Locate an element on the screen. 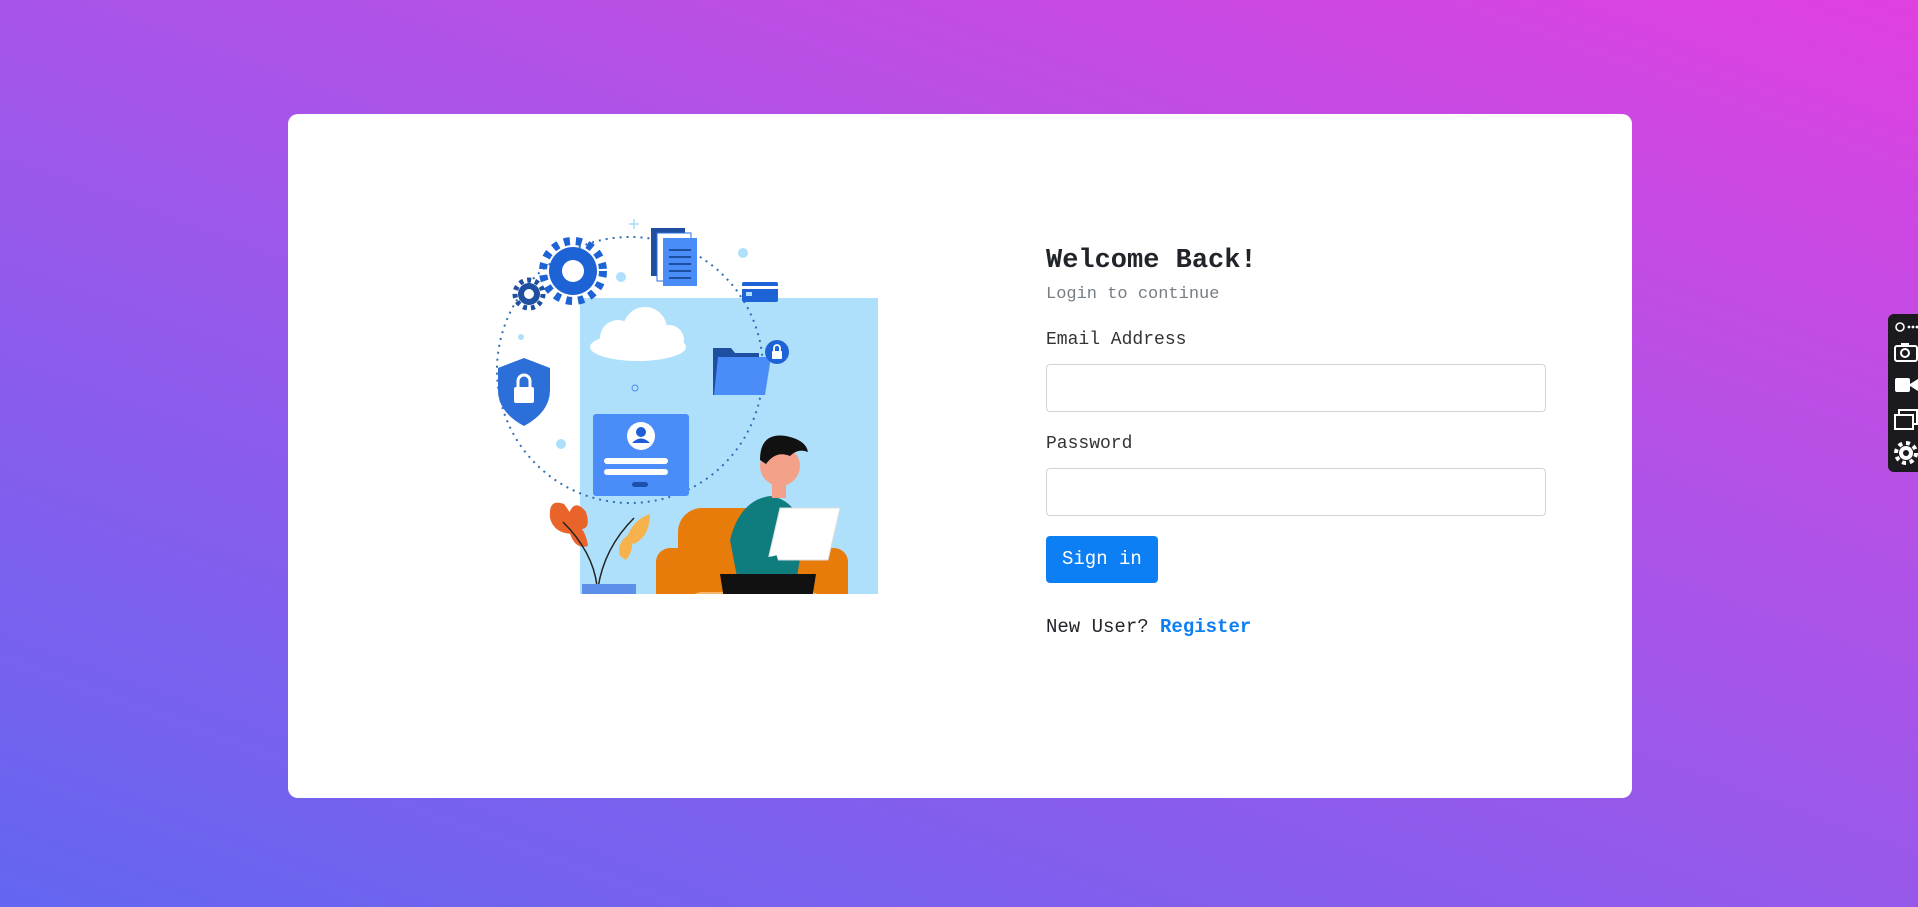 The width and height of the screenshot is (1918, 907). gear-large-icon is located at coordinates (573, 271).